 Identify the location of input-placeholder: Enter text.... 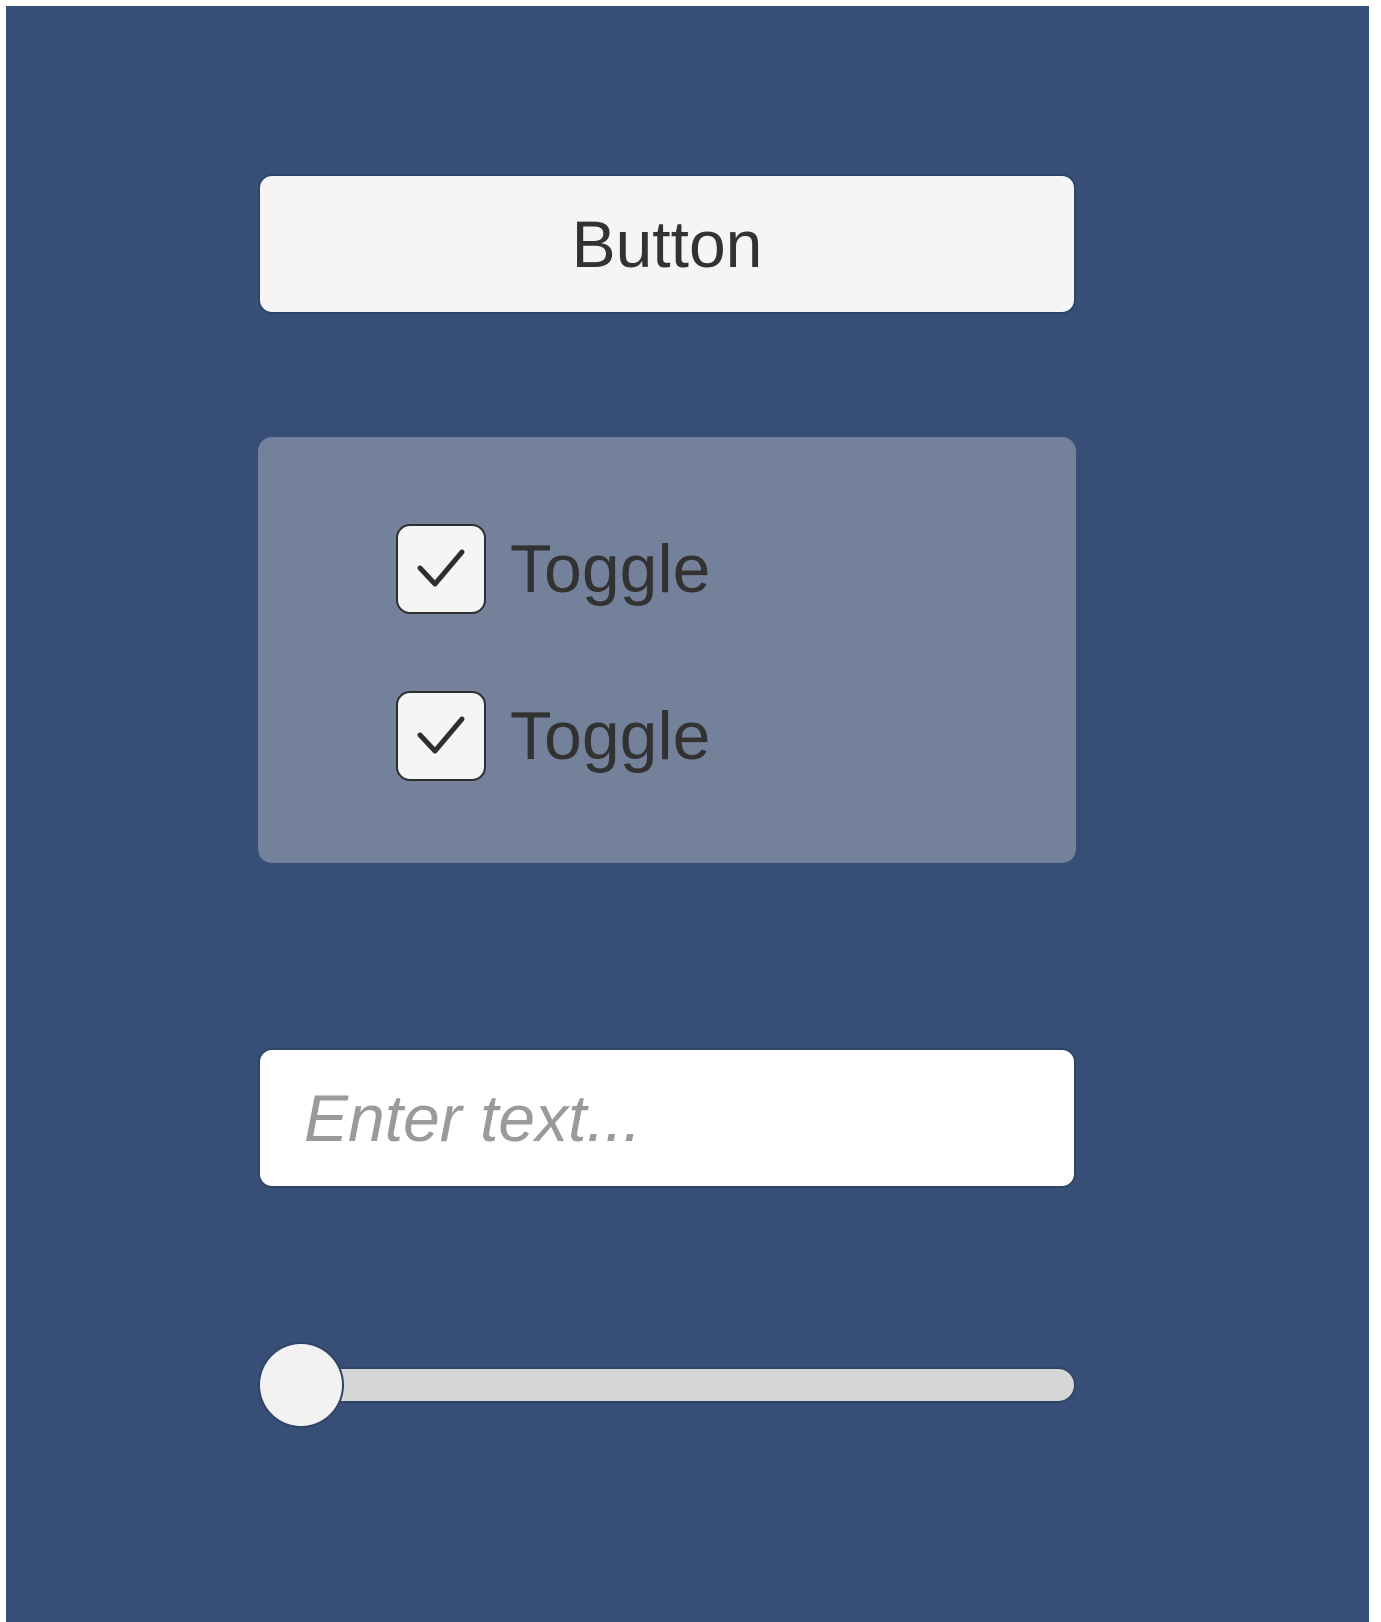
(473, 1118).